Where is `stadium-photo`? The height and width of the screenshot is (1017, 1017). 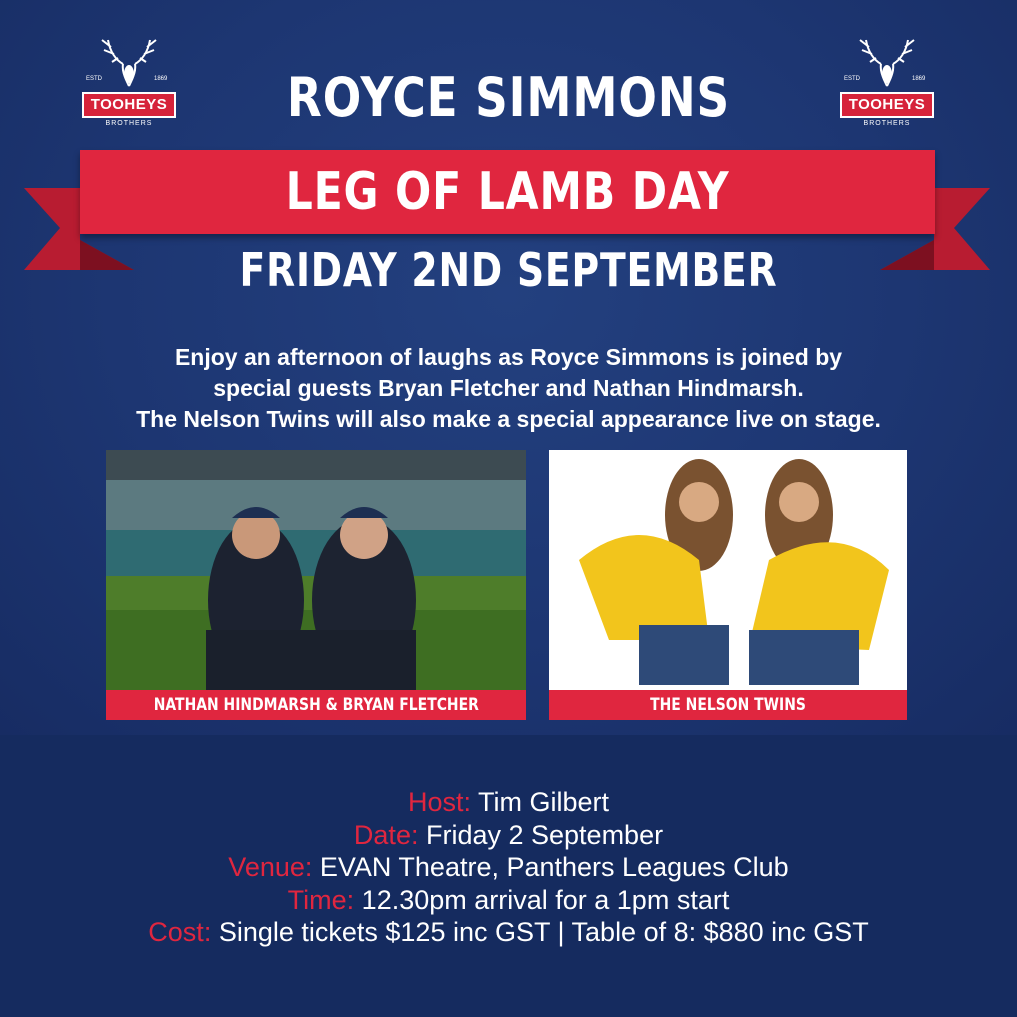
stadium-photo is located at coordinates (316, 570).